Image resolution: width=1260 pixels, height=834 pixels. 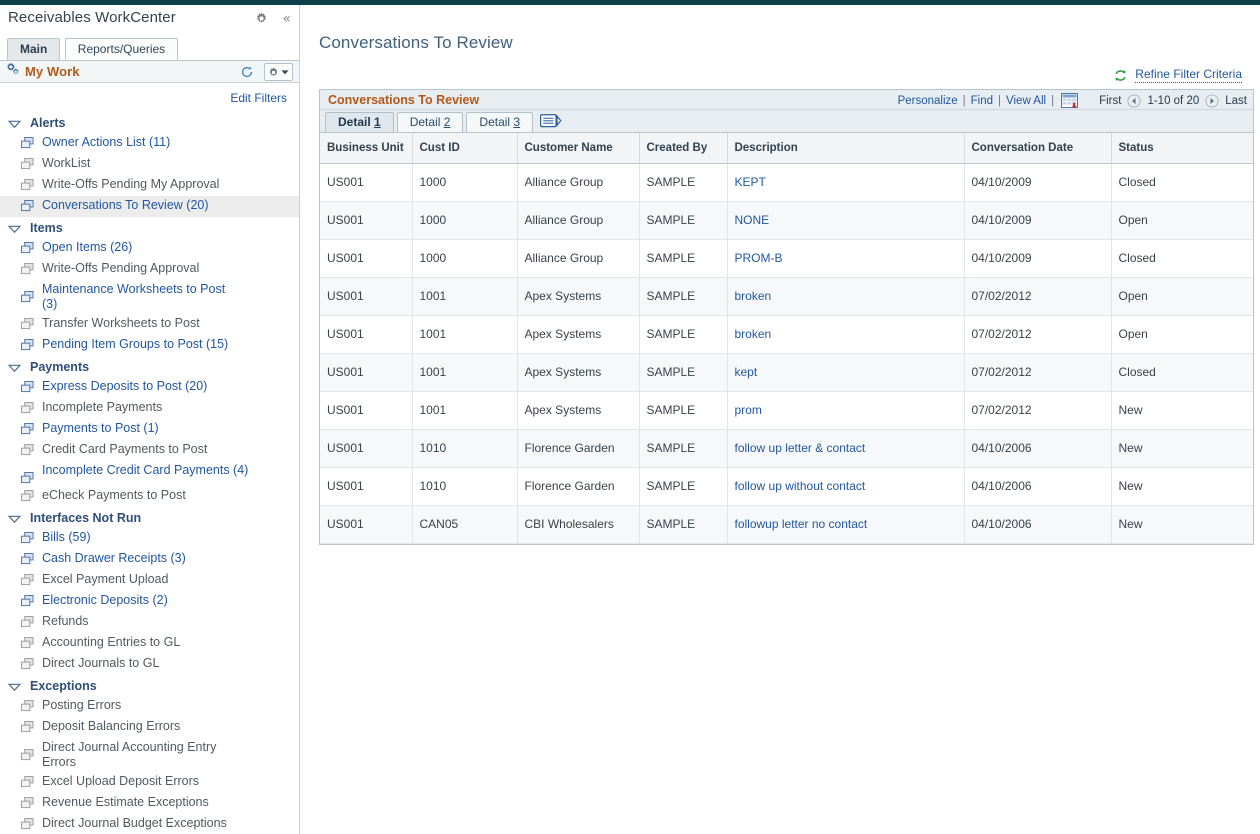 What do you see at coordinates (149, 685) in the screenshot?
I see `tree-group-exceptions: Exceptions` at bounding box center [149, 685].